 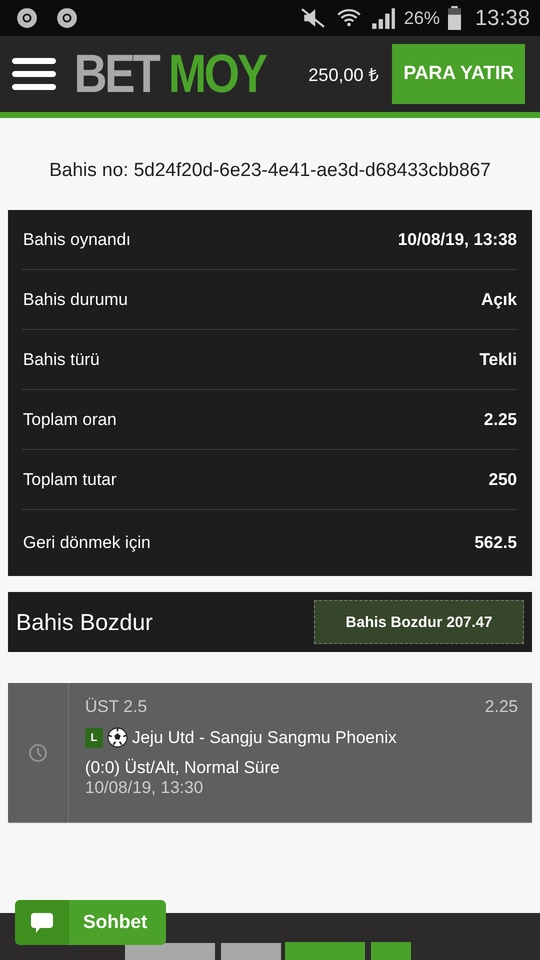 What do you see at coordinates (501, 707) in the screenshot?
I see `odds: 2.25` at bounding box center [501, 707].